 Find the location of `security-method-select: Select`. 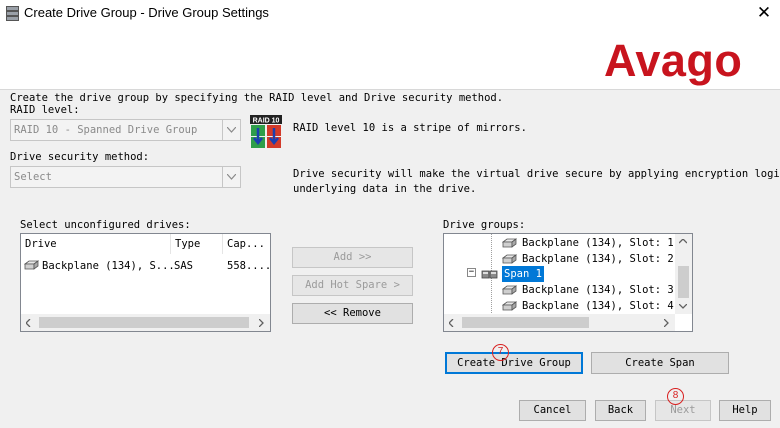

security-method-select: Select is located at coordinates (125, 177).